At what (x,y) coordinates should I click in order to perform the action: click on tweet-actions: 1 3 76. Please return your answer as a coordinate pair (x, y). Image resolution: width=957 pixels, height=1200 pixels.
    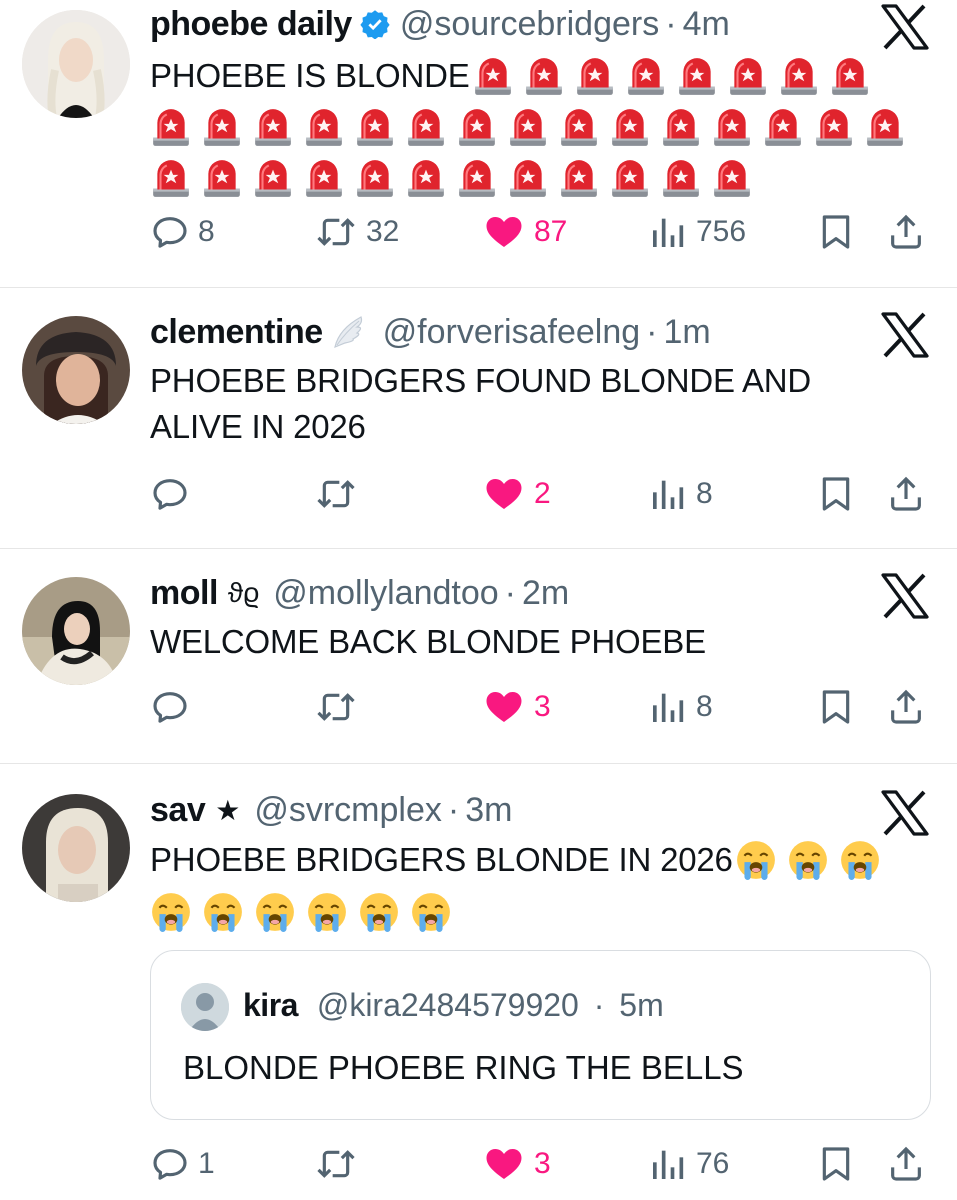
    Looking at the image, I should click on (545, 1164).